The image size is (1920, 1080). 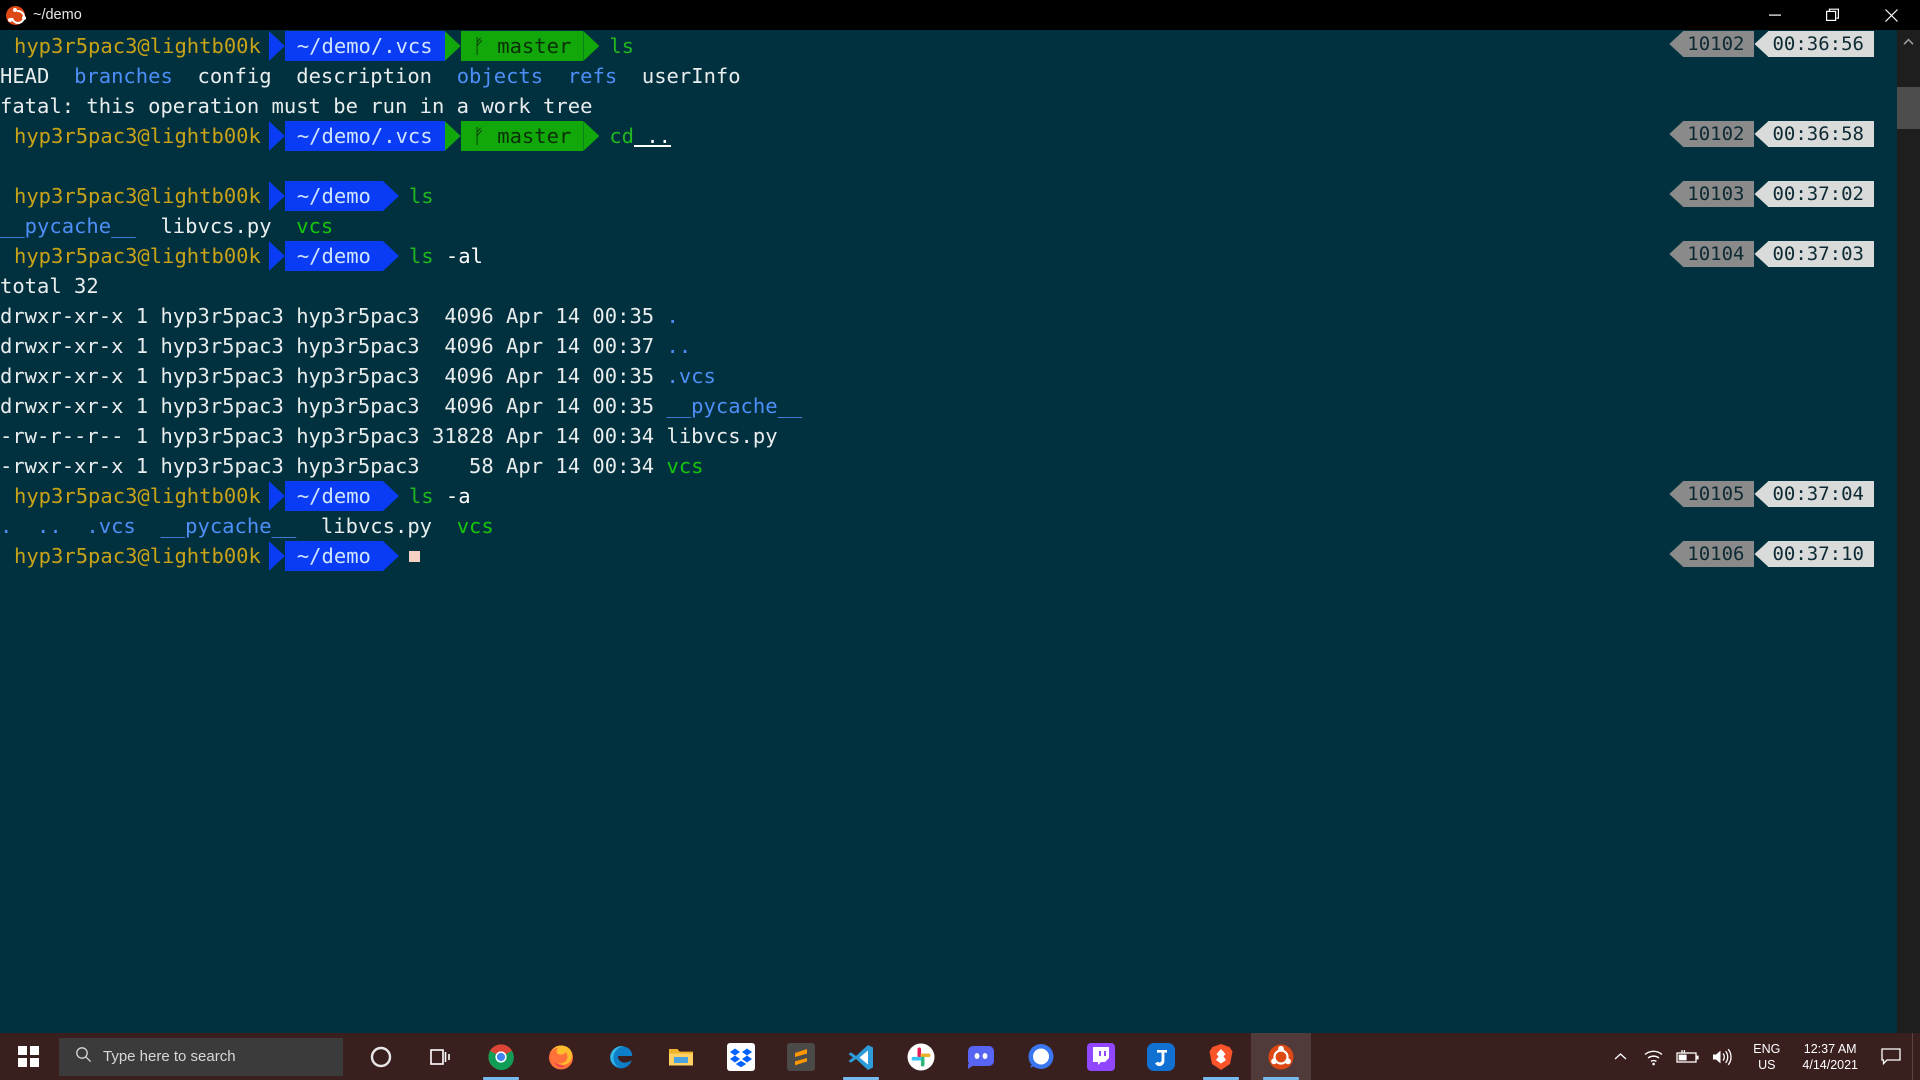 What do you see at coordinates (441, 1056) in the screenshot?
I see `taskbar-item-task-view` at bounding box center [441, 1056].